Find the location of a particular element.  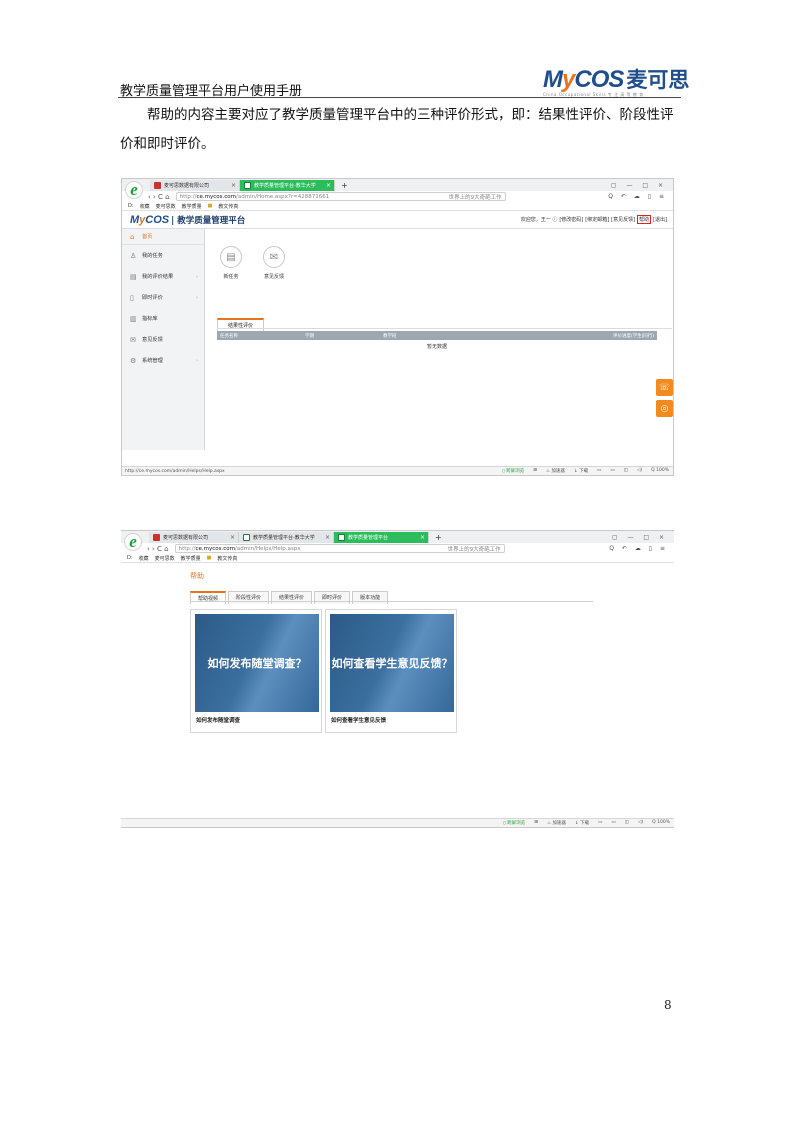

logo-chinese-name: 麦可思 is located at coordinates (658, 80).